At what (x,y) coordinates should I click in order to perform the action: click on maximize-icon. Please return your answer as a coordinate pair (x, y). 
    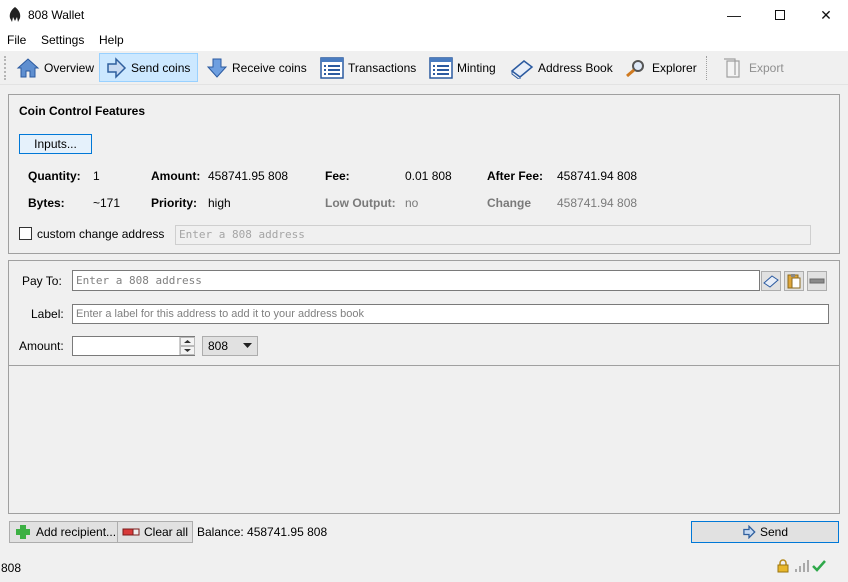
    Looking at the image, I should click on (780, 15).